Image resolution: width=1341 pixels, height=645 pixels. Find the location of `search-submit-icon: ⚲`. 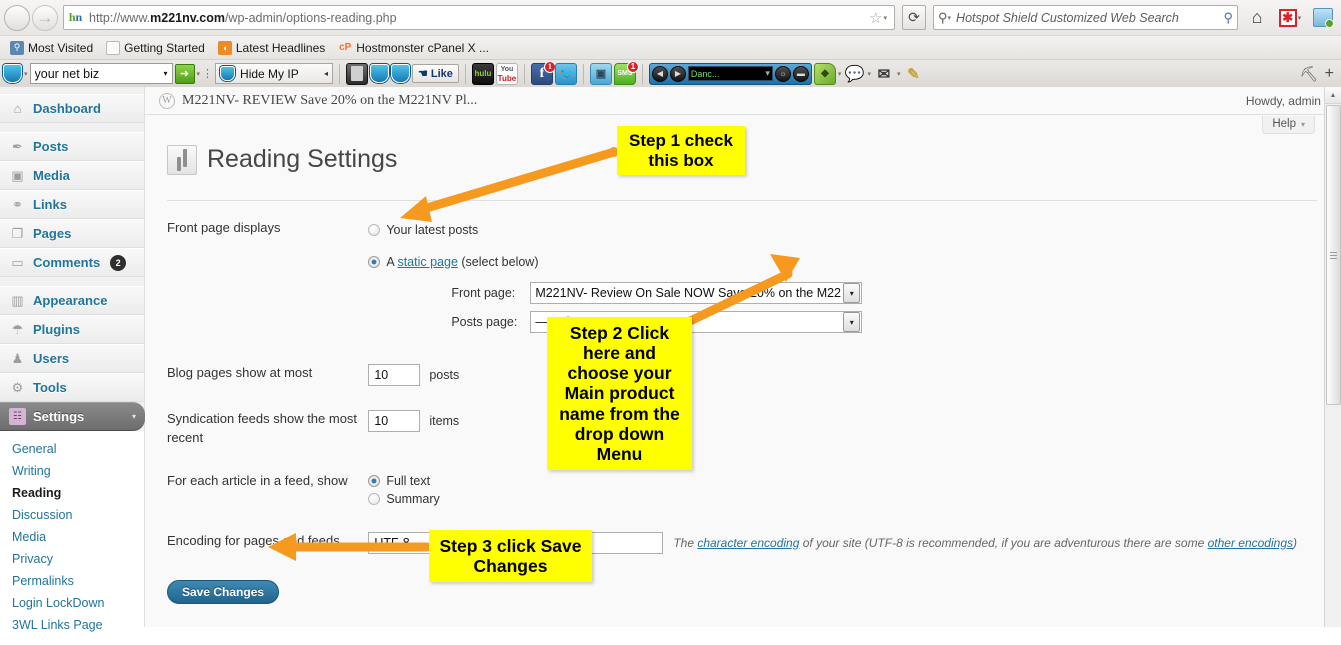

search-submit-icon: ⚲ is located at coordinates (1228, 18).